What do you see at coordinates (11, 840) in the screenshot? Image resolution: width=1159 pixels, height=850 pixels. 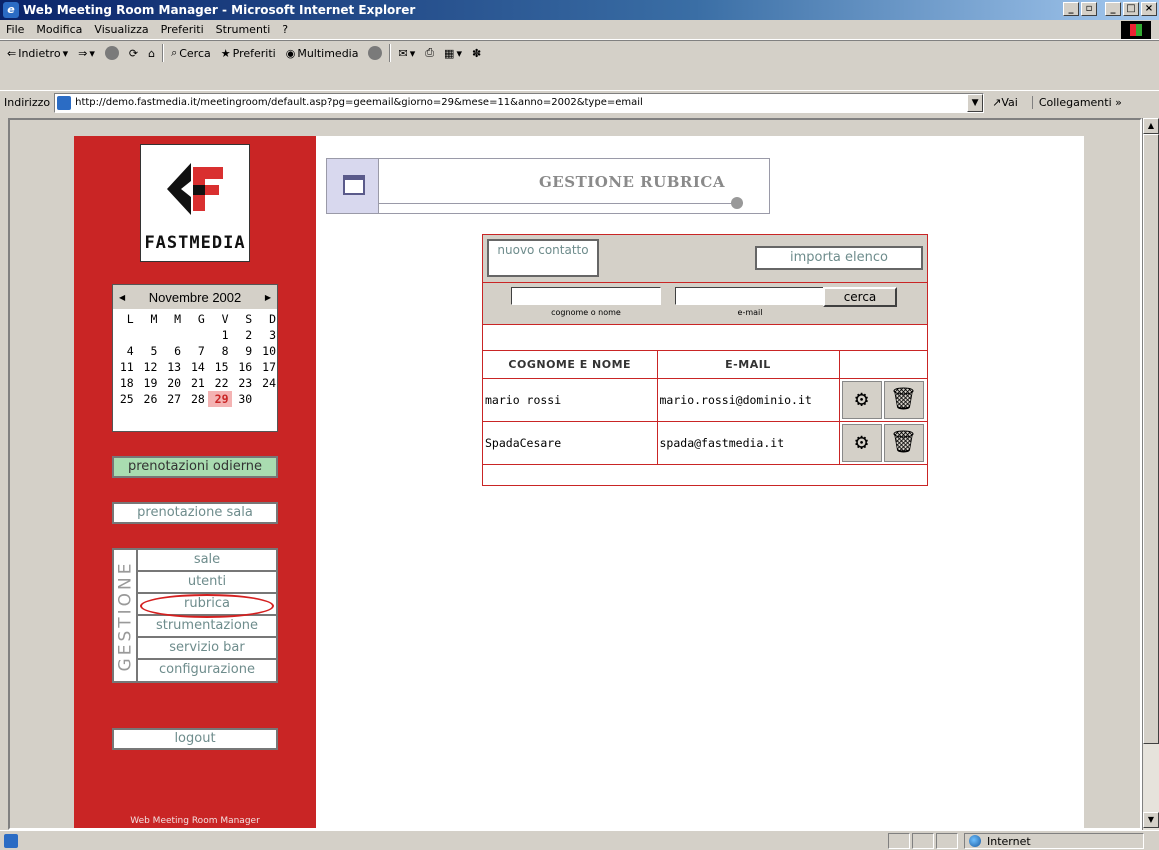 I see `page-status-icon` at bounding box center [11, 840].